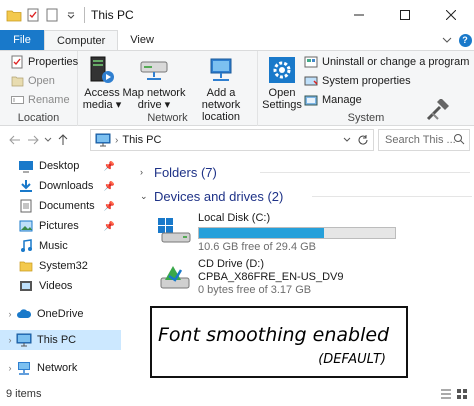 This screenshot has height=406, width=474. I want to click on open-icon, so click(17, 81).